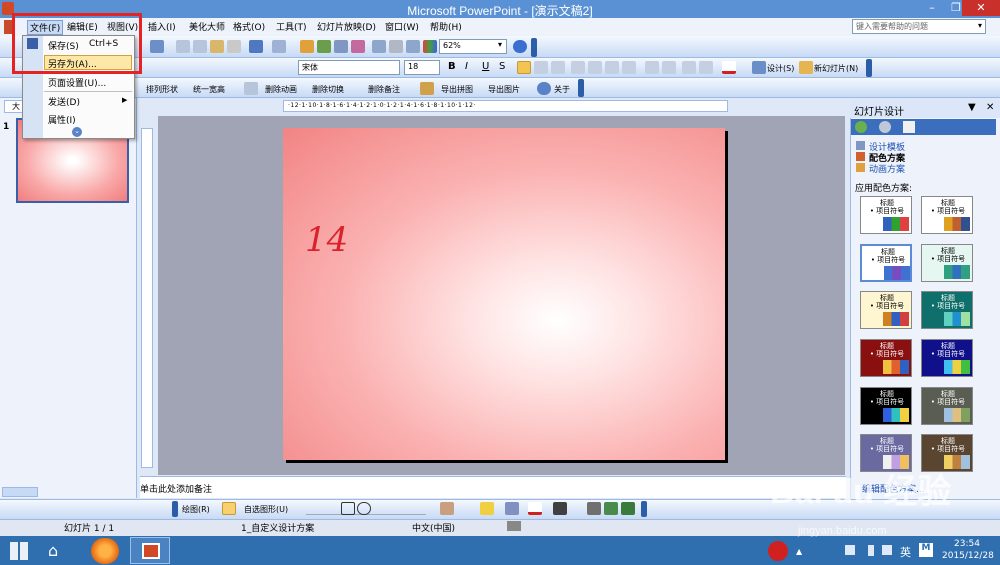  I want to click on menu-beautify-master: 美化大师, so click(207, 26).